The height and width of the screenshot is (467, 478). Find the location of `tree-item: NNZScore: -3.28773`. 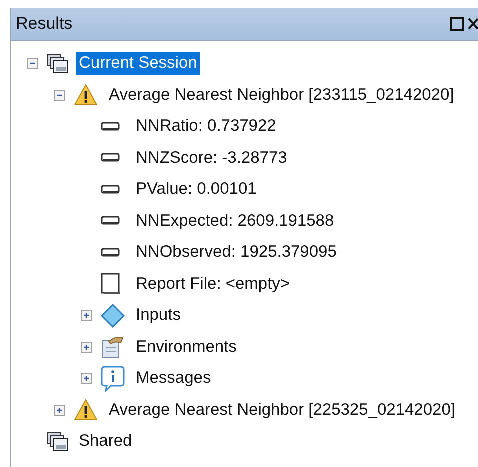

tree-item: NNZScore: -3.28773 is located at coordinates (211, 158).